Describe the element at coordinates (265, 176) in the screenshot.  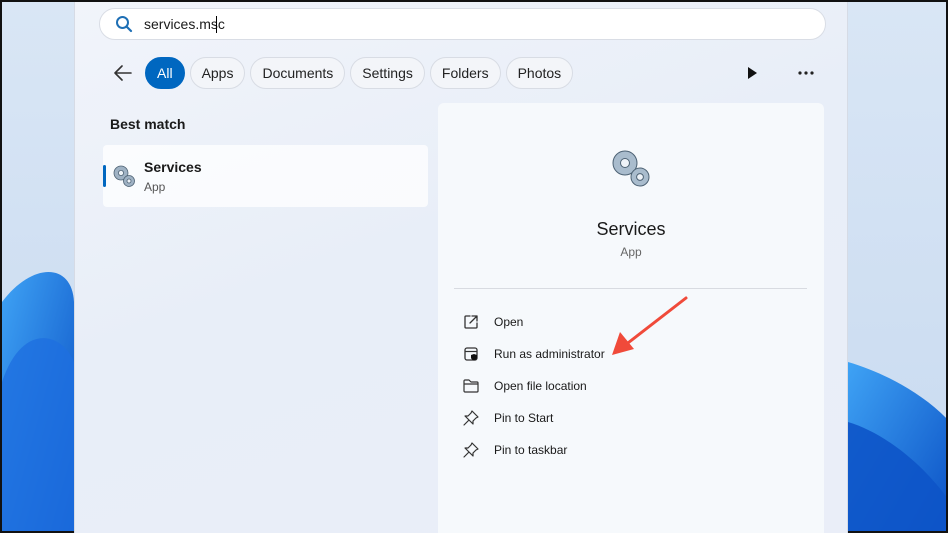
I see `best-match-result: Services App` at that location.